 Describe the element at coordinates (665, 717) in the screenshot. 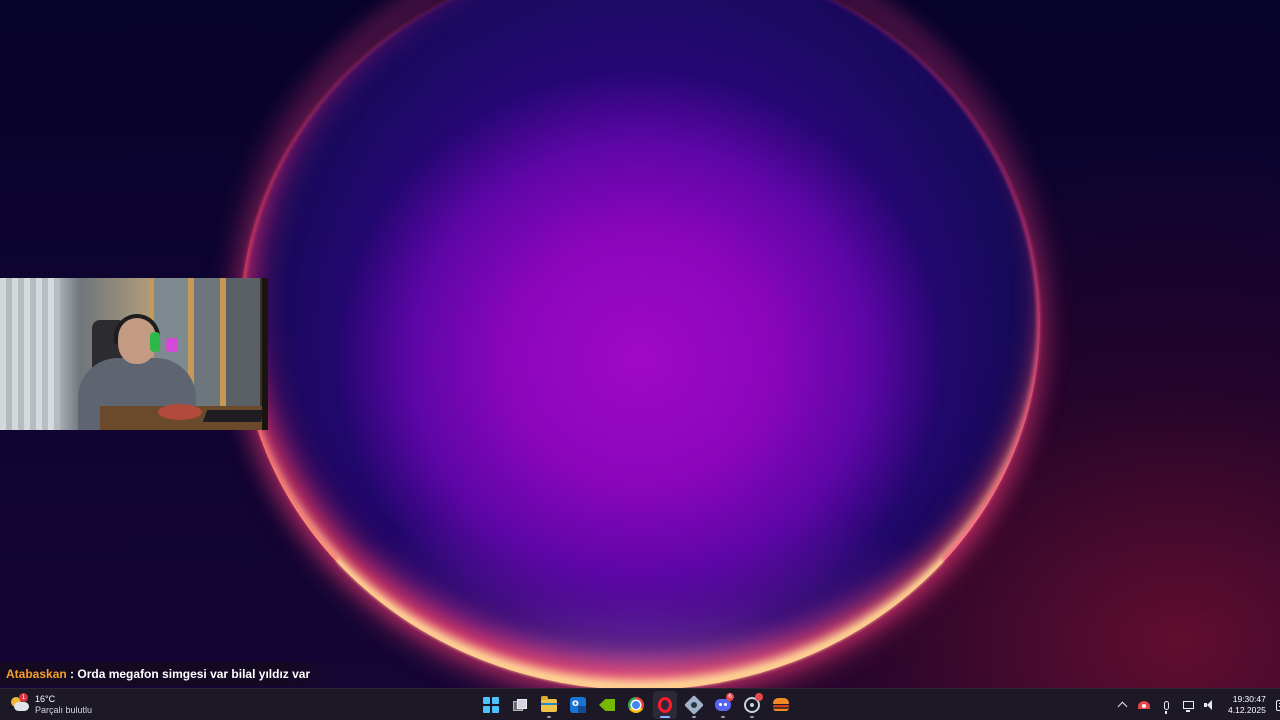

I see `active-indicator` at that location.